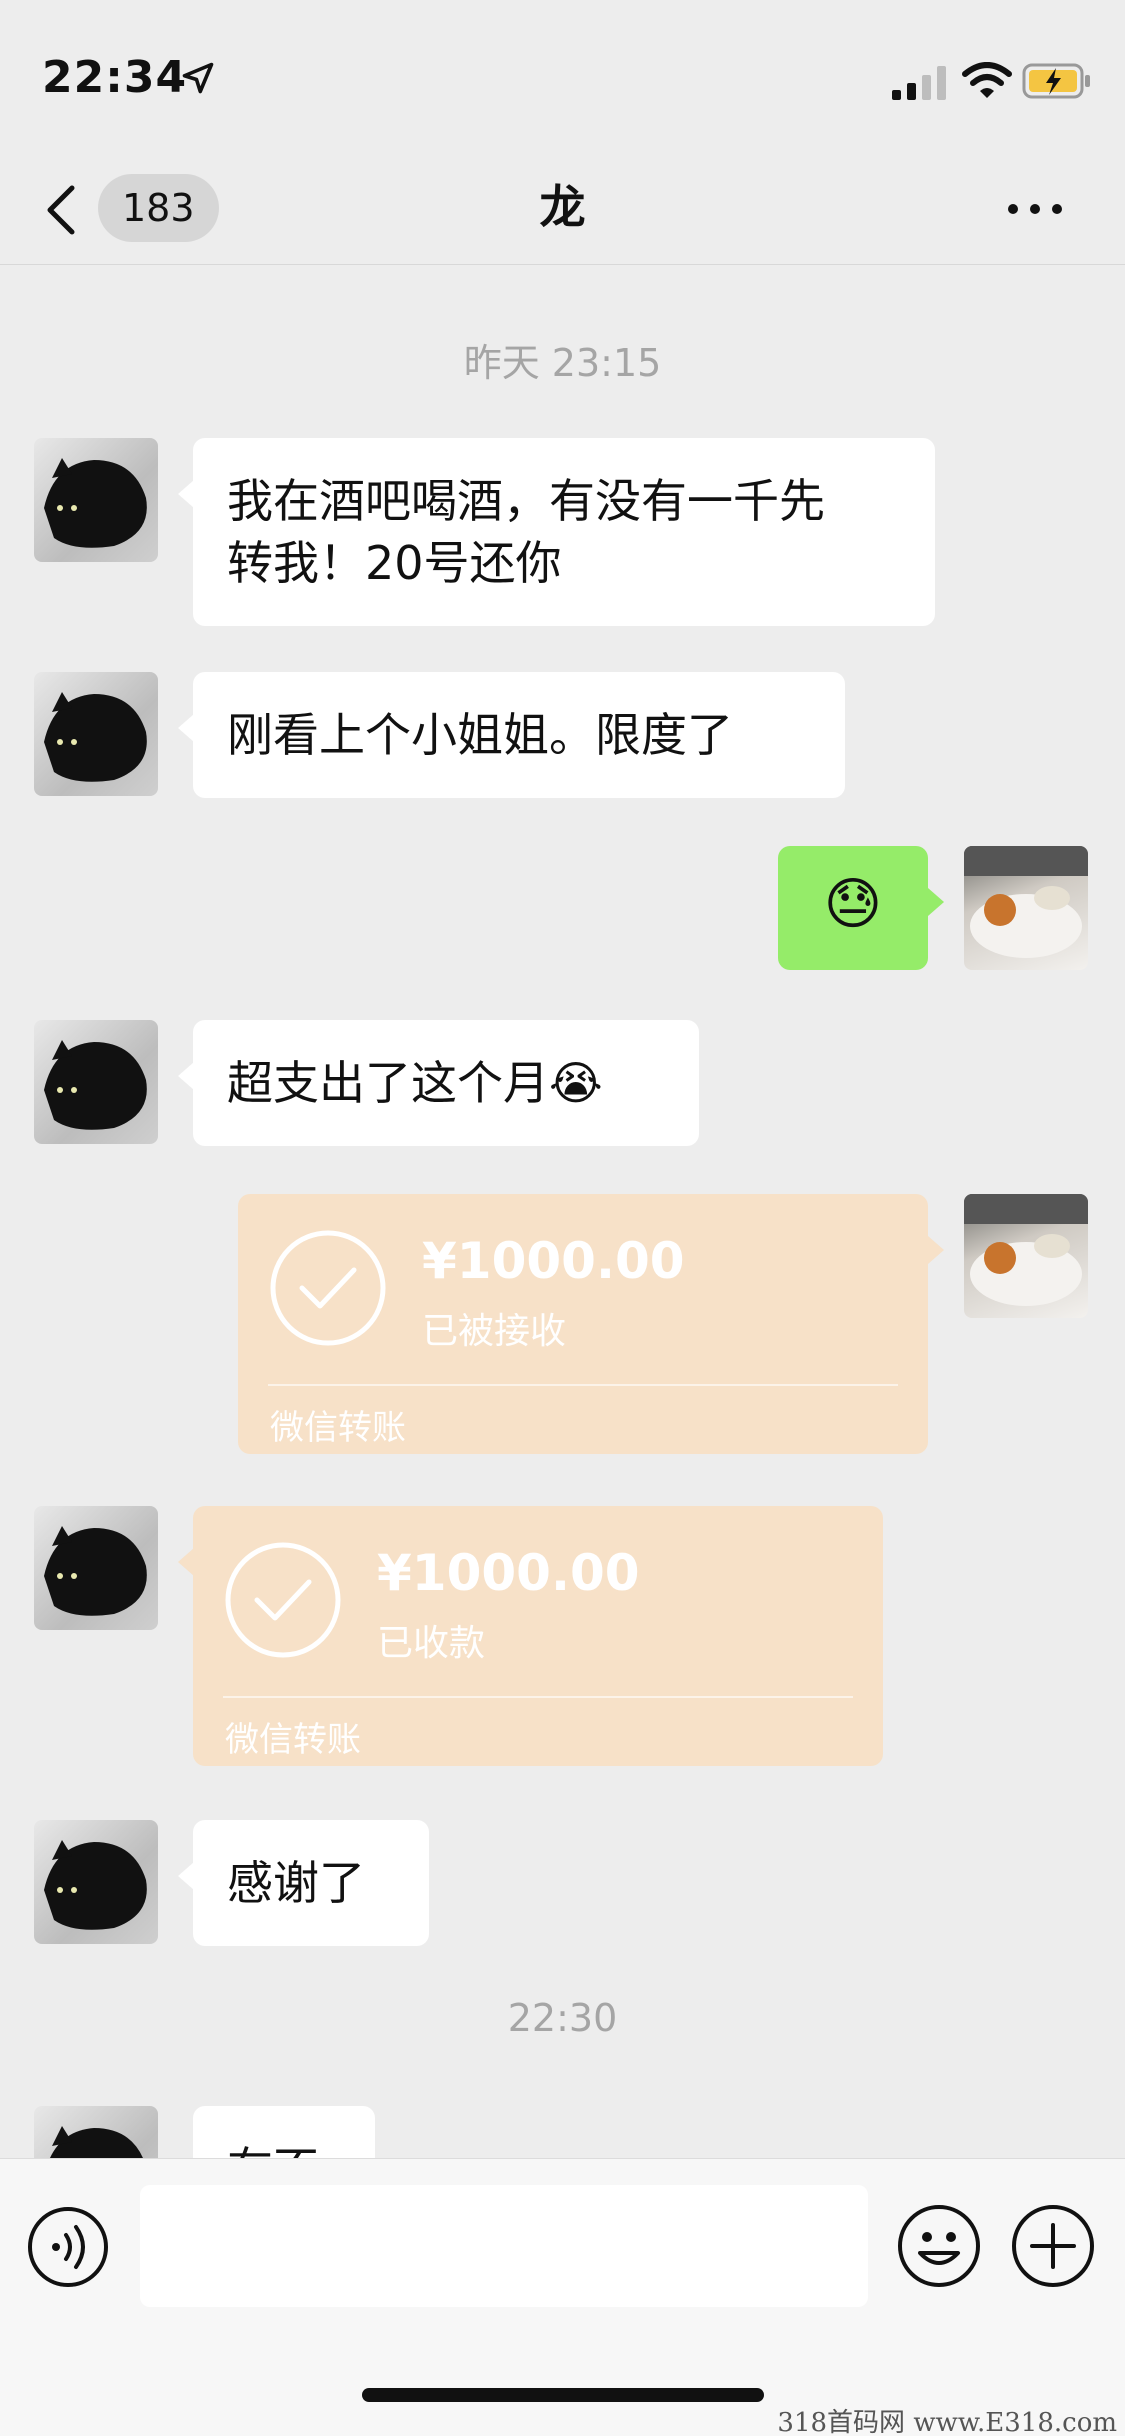 This screenshot has height=2436, width=1125. I want to click on message-bubble: 刚看上个小姐姐。限度了, so click(519, 735).